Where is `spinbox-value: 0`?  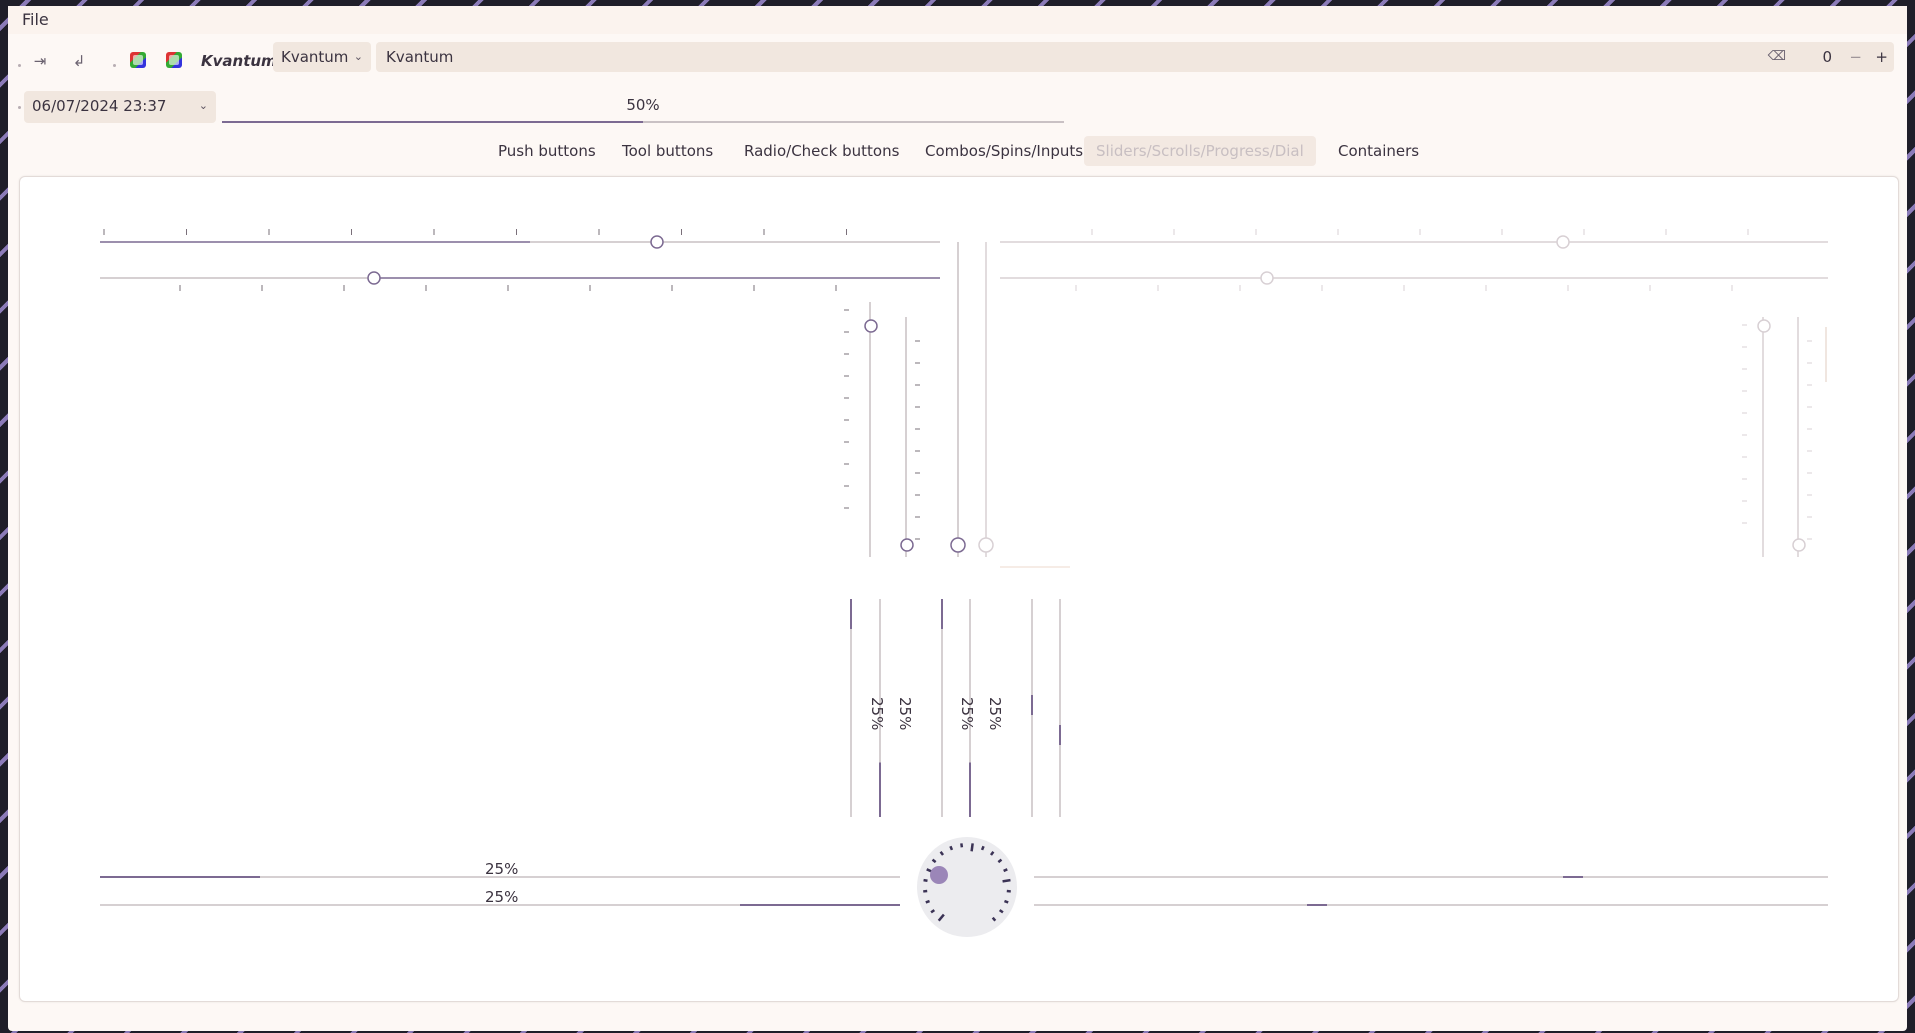 spinbox-value: 0 is located at coordinates (1827, 57).